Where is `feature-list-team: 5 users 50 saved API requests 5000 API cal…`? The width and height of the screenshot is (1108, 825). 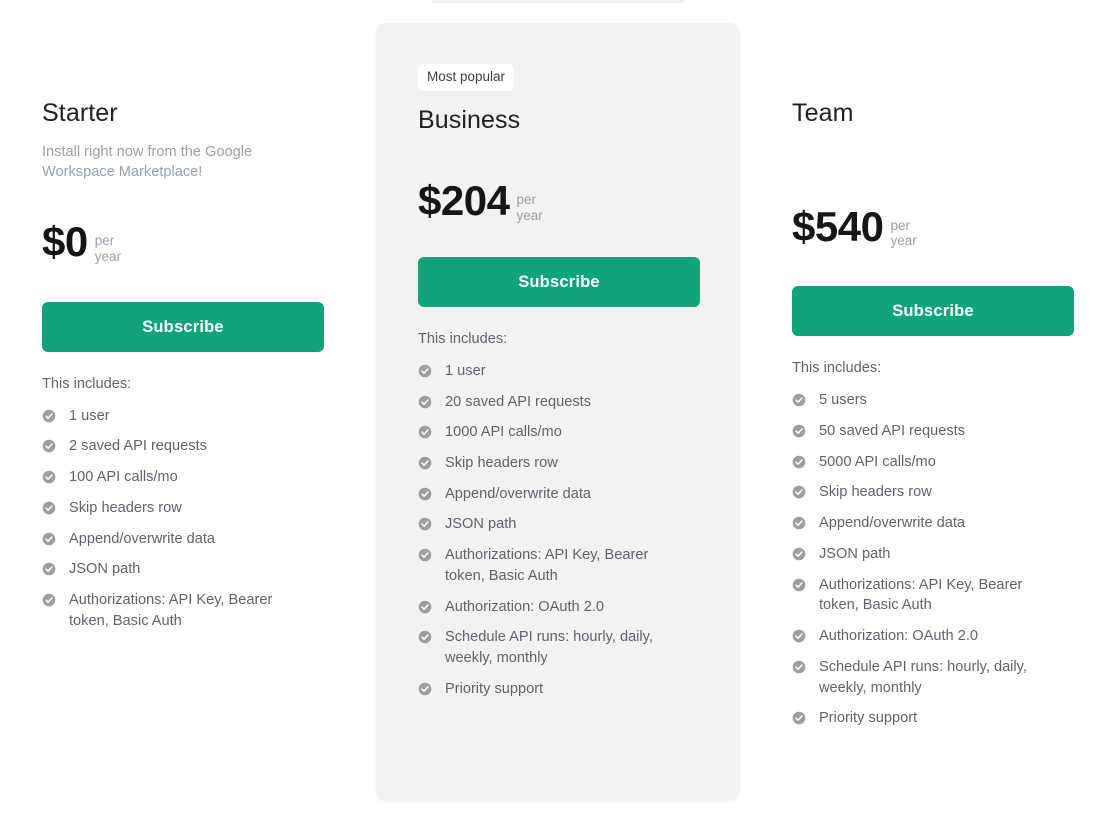 feature-list-team: 5 users 50 saved API requests 5000 API cal… is located at coordinates (950, 559).